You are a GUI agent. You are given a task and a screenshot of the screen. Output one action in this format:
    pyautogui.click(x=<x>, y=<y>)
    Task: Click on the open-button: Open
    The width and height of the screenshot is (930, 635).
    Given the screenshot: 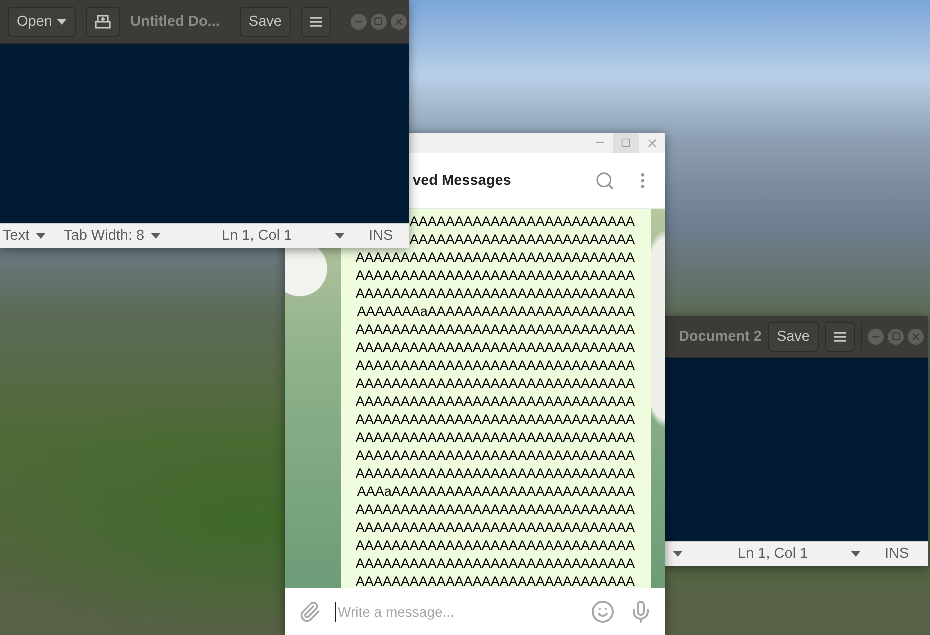 What is the action you would take?
    pyautogui.click(x=42, y=21)
    